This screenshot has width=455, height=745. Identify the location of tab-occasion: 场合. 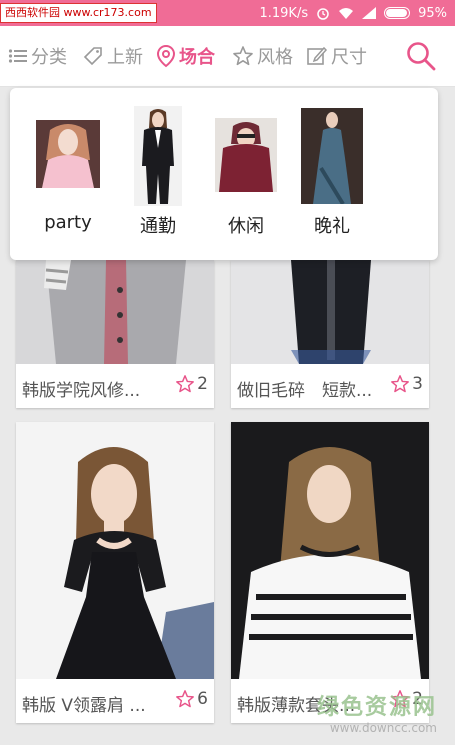
(185, 56).